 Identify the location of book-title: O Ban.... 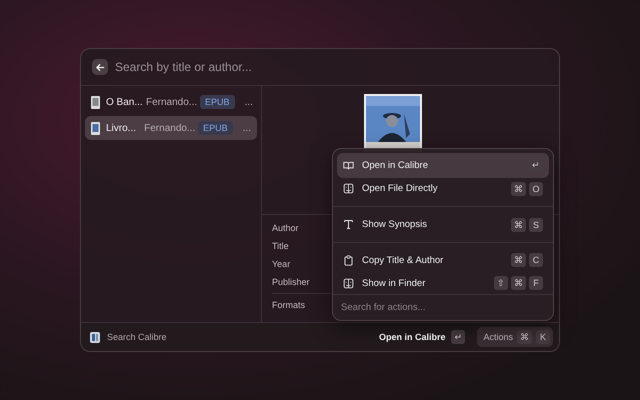
(123, 102).